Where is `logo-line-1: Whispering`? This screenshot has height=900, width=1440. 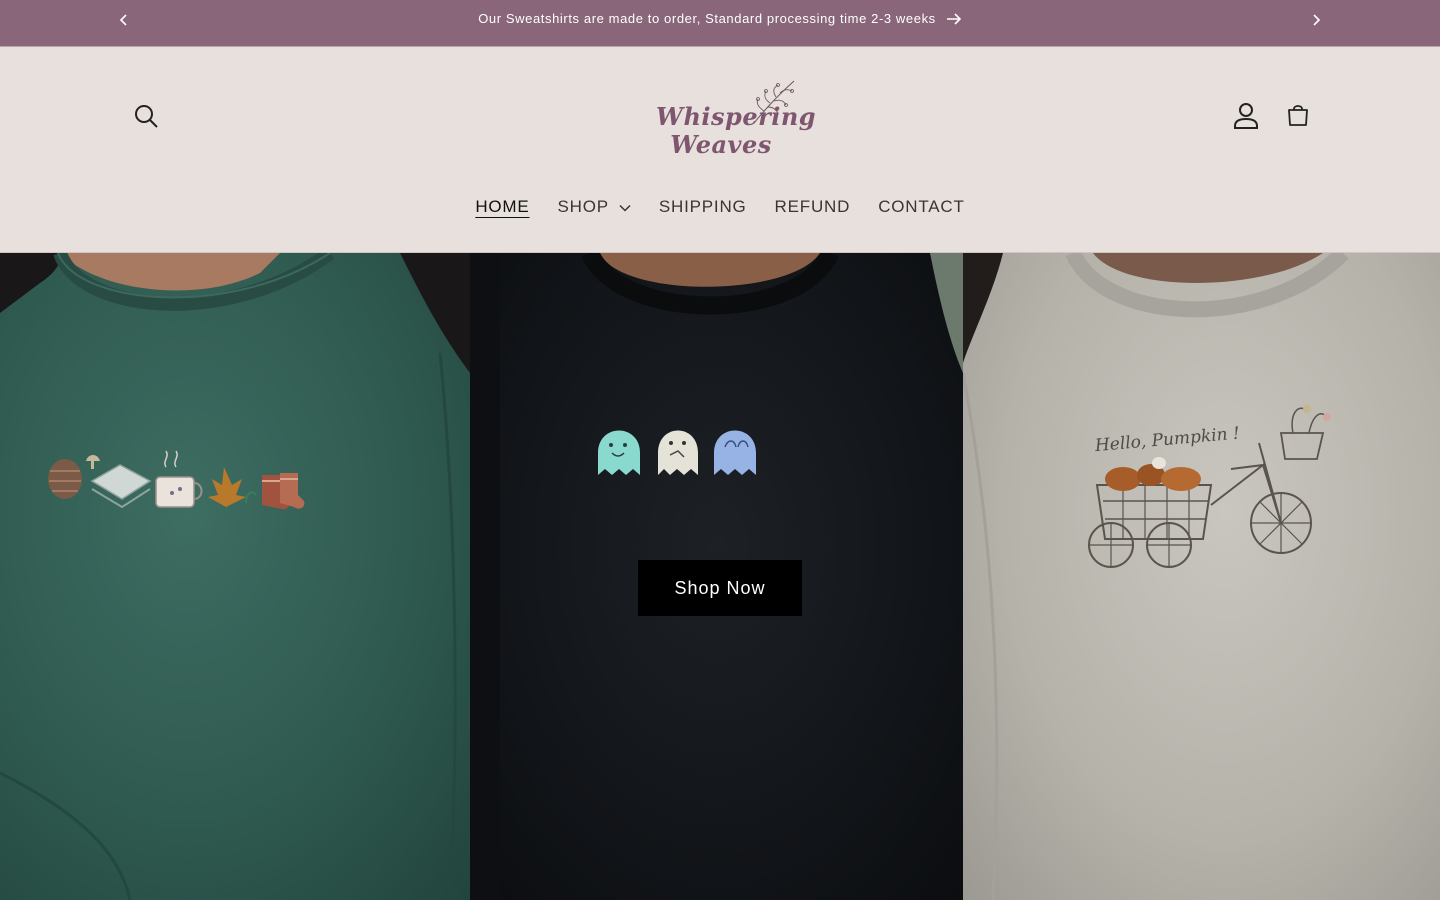 logo-line-1: Whispering is located at coordinates (736, 116).